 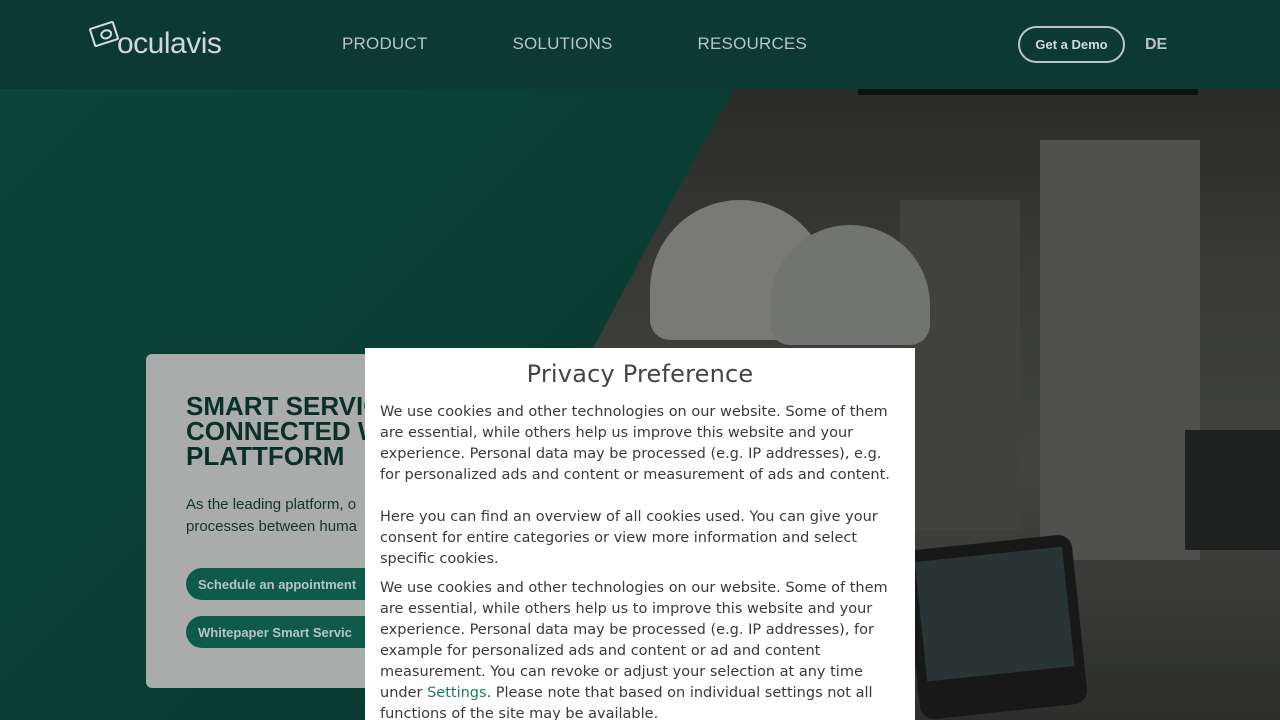 What do you see at coordinates (753, 44) in the screenshot?
I see `nav-resources: RESOURCES` at bounding box center [753, 44].